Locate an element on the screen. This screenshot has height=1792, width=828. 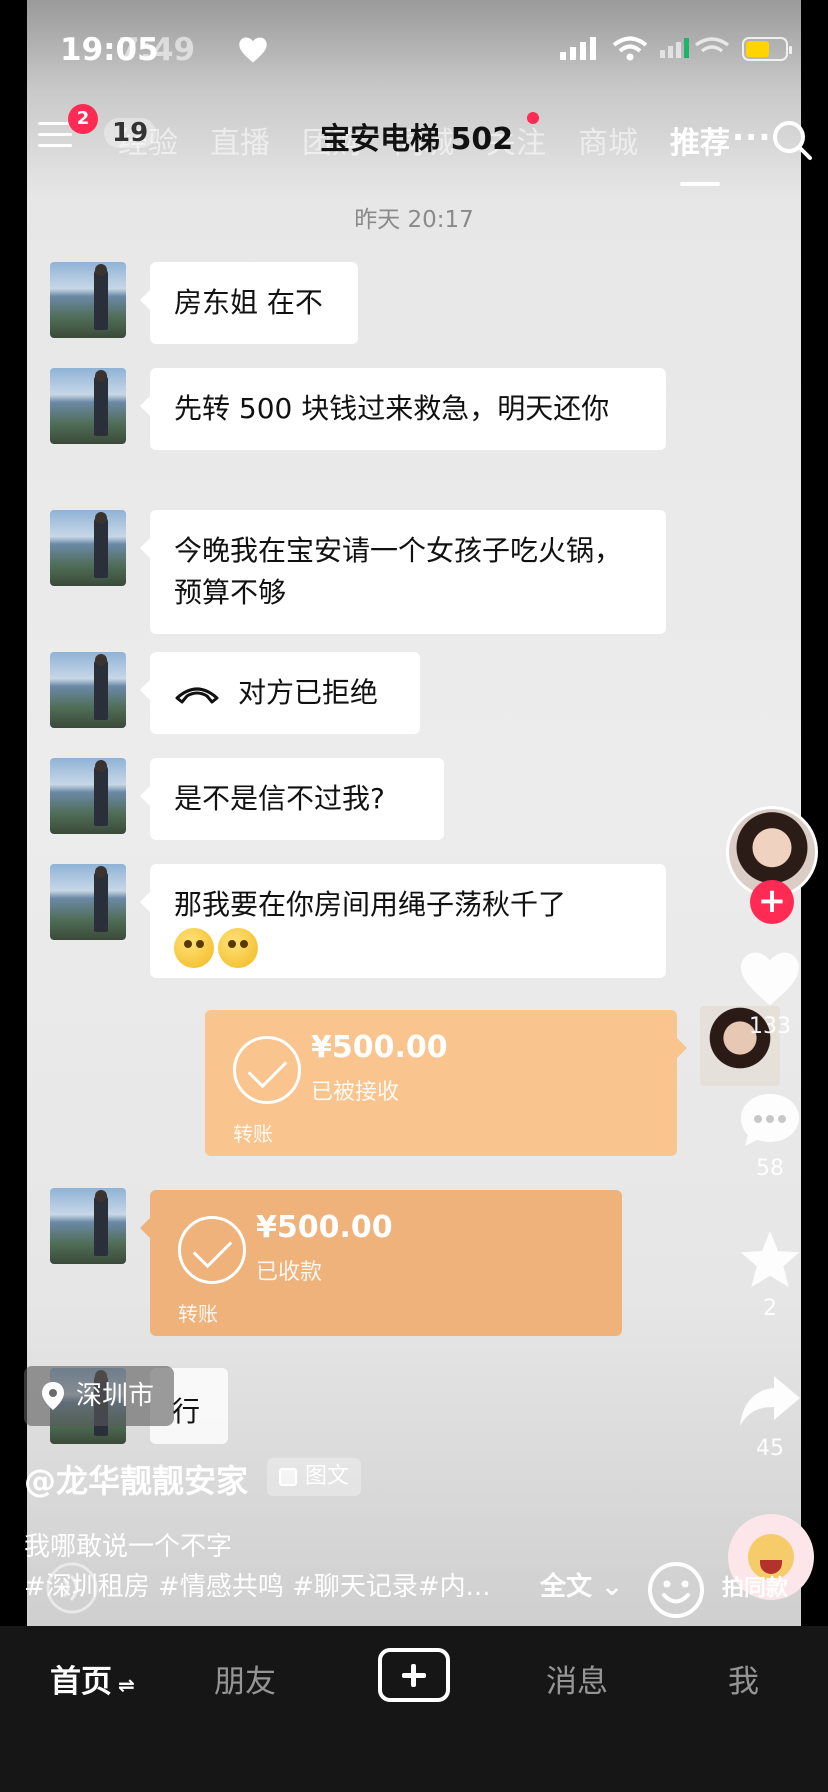
notification-badge: 2 is located at coordinates (83, 119).